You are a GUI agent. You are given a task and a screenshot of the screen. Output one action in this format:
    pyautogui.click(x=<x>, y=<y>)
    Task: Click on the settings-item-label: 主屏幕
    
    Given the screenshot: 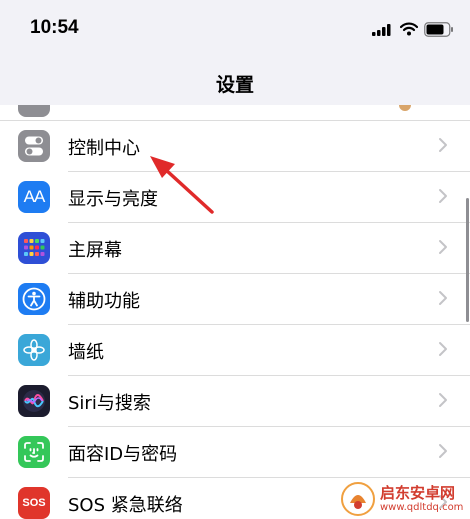 What is the action you would take?
    pyautogui.click(x=95, y=250)
    